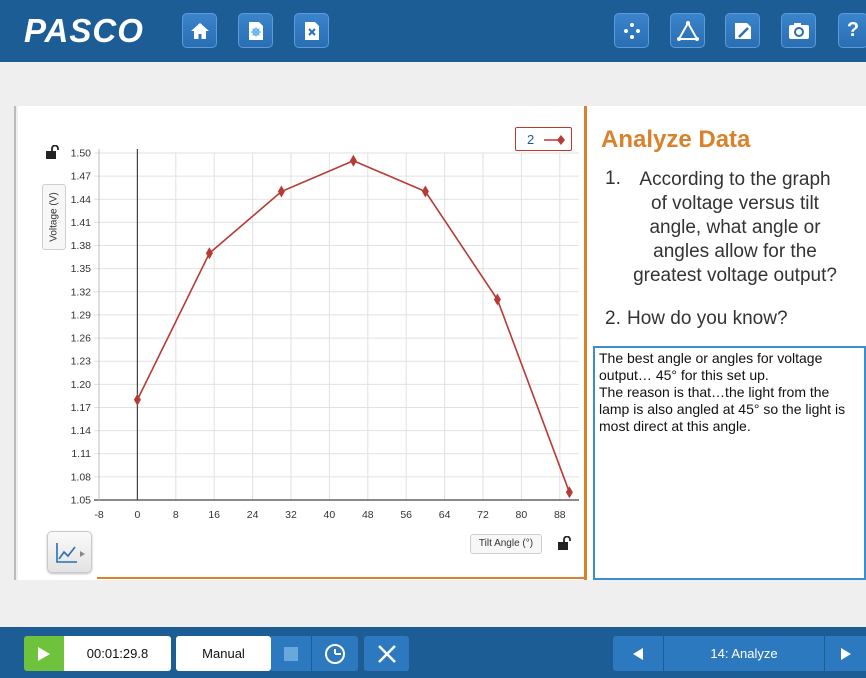 This screenshot has width=866, height=678. What do you see at coordinates (214, 515) in the screenshot?
I see `x-tick-label: 16` at bounding box center [214, 515].